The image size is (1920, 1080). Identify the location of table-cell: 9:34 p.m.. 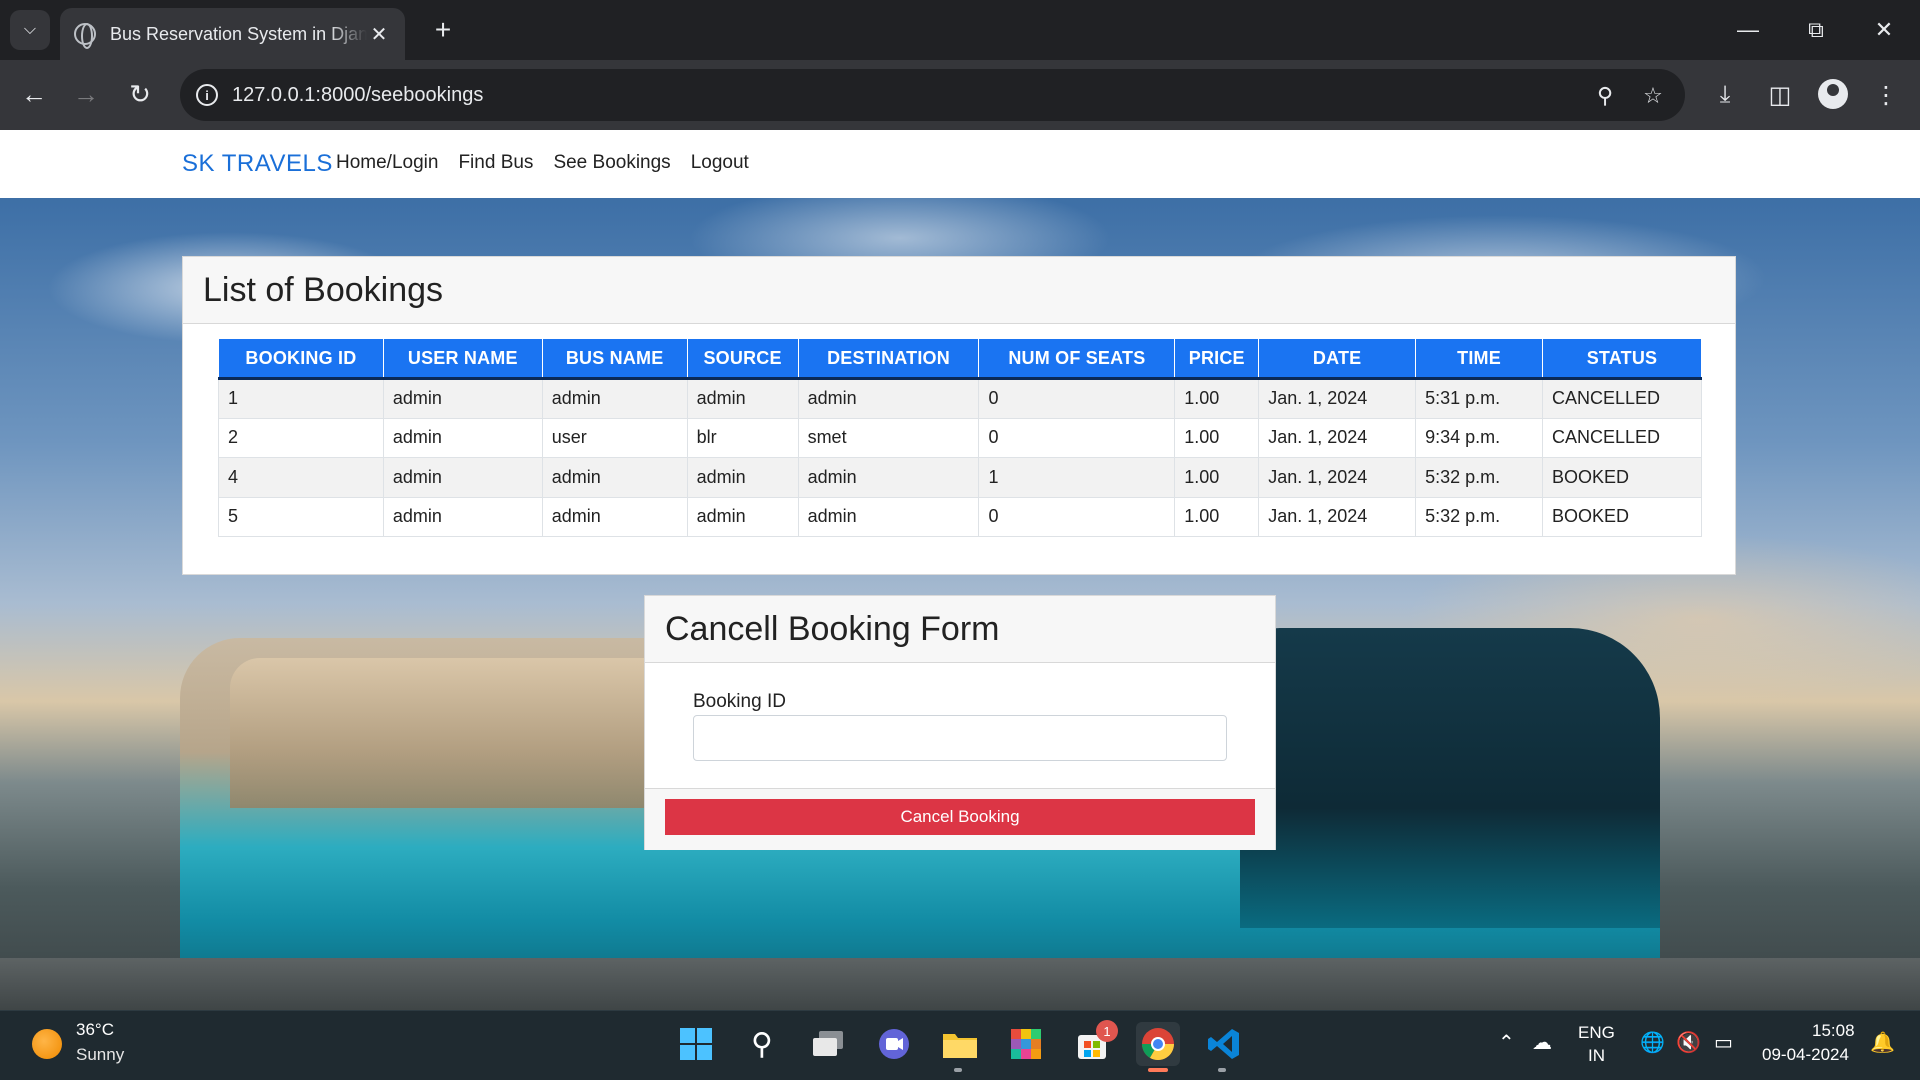
(1479, 437).